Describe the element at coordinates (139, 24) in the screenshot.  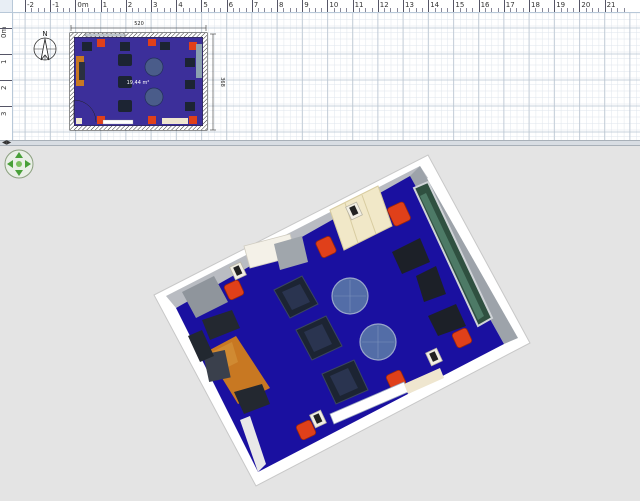
I see `width-dimension: 520` at that location.